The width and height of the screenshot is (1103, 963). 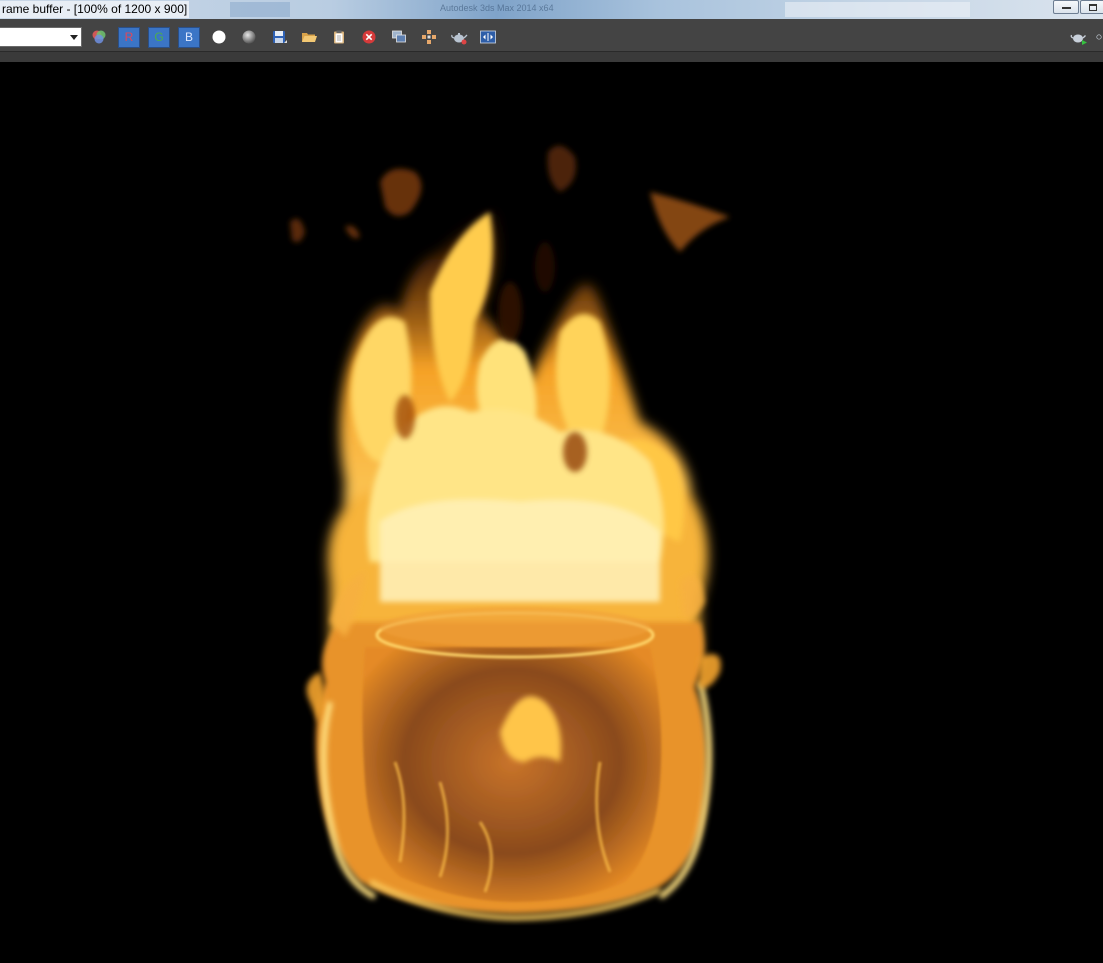 I want to click on restore-icon, so click(x=1093, y=7).